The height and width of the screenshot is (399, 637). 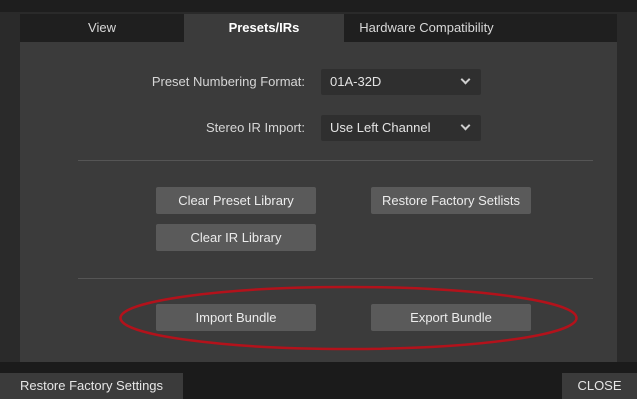 I want to click on tab-view: View, so click(x=102, y=28).